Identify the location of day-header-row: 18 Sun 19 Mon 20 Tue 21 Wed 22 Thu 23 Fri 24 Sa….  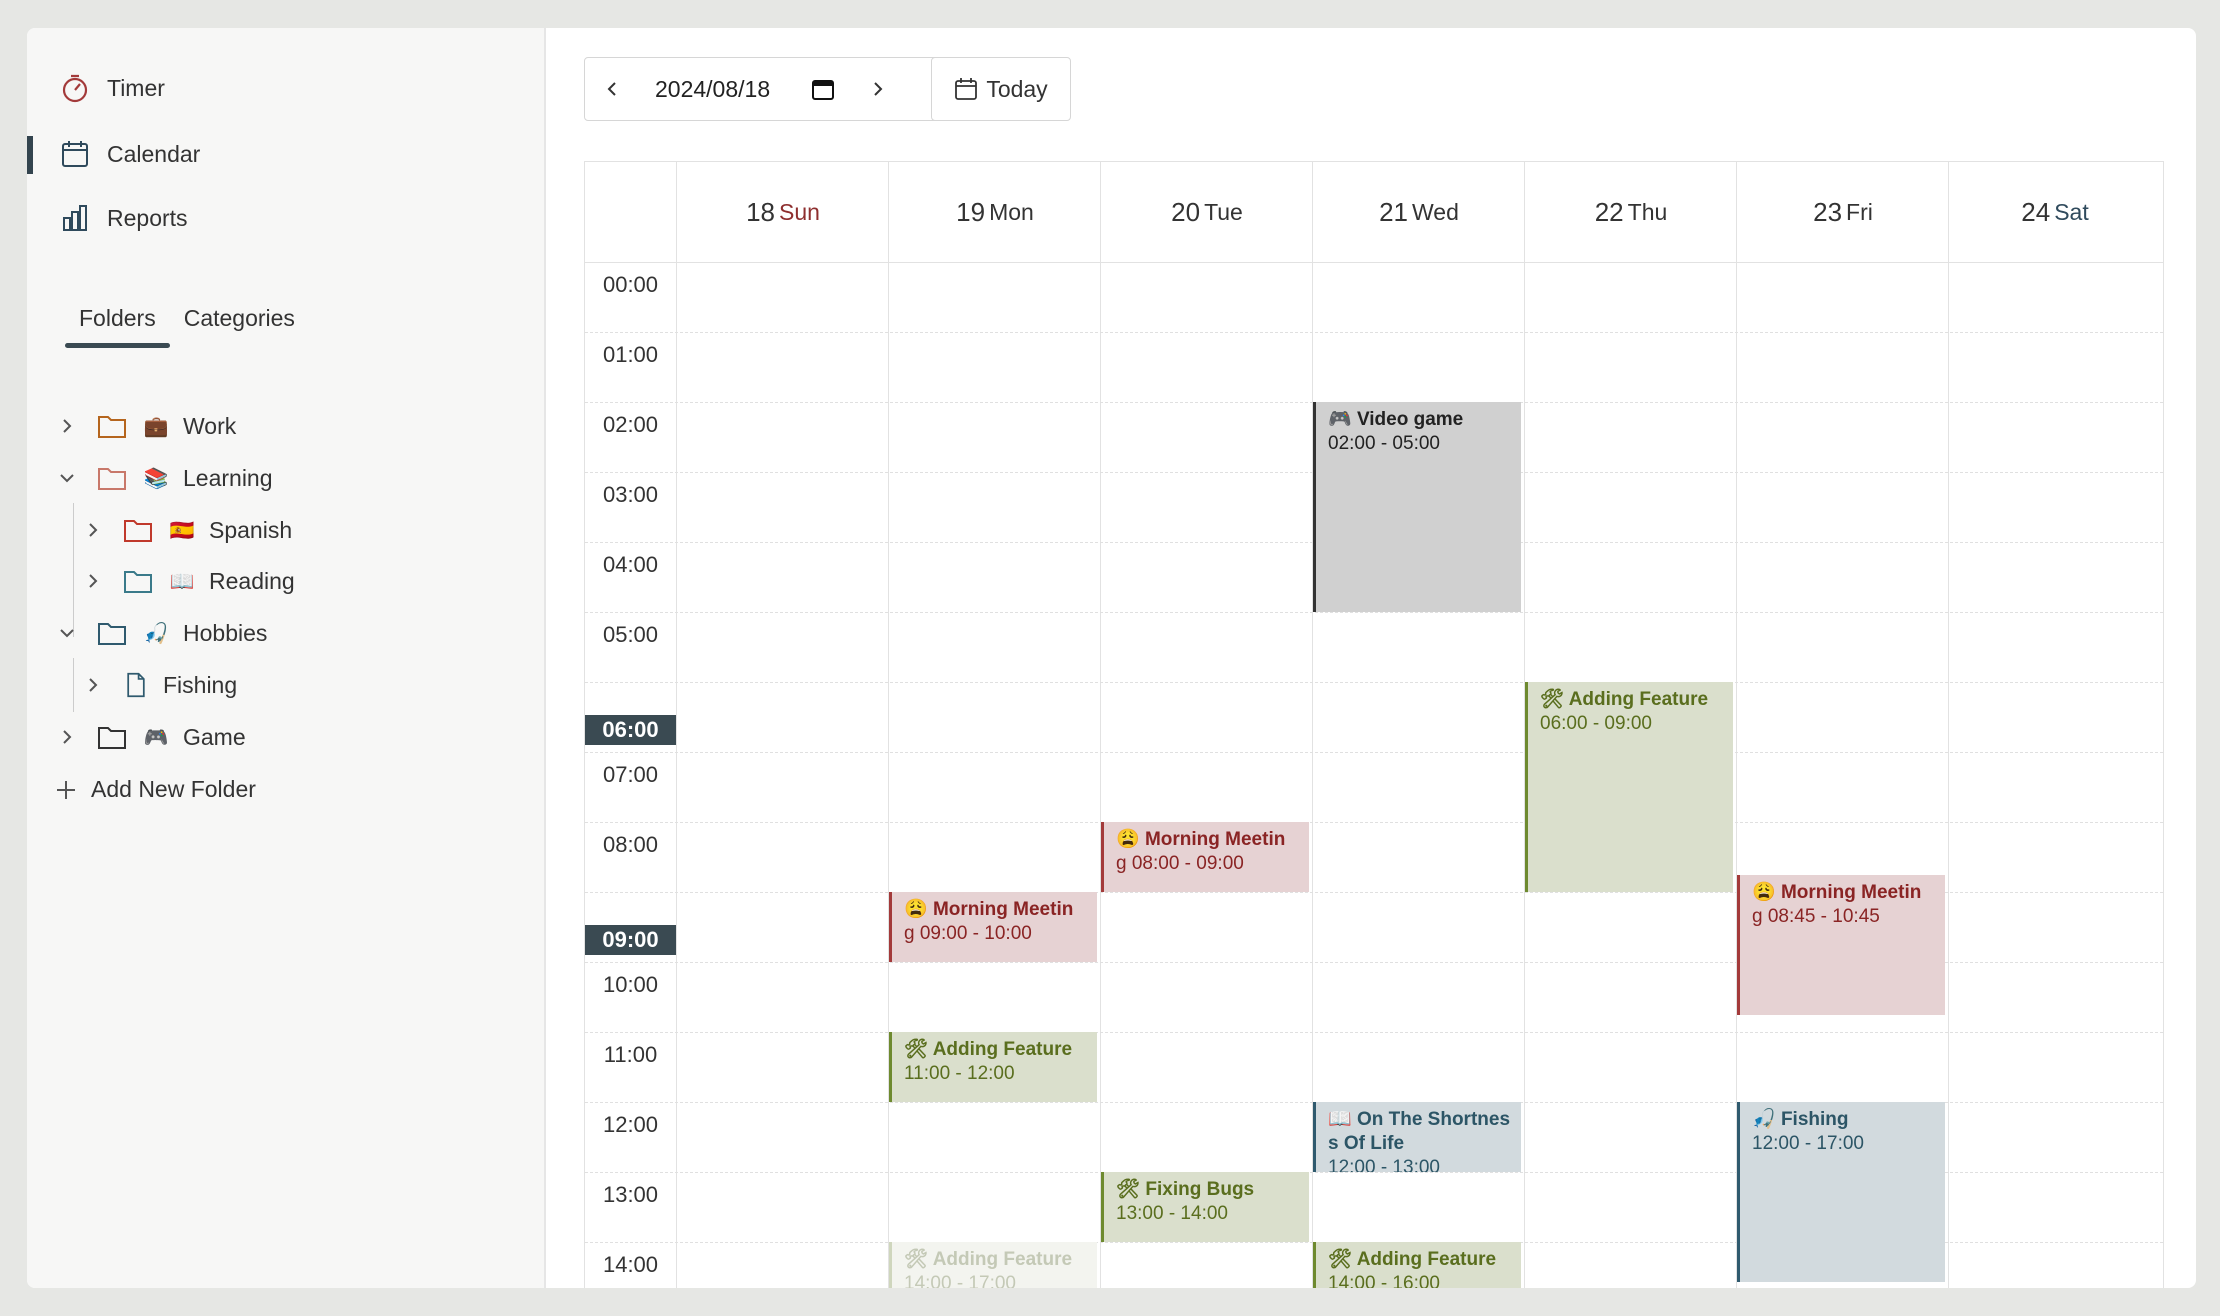
(1374, 212).